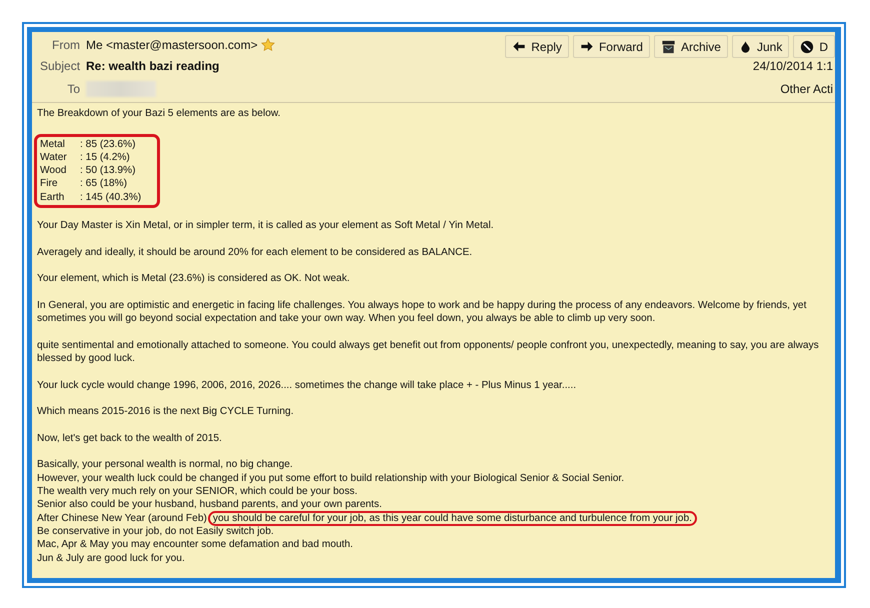  I want to click on paragraph: Your element, which is Metal (23.6%) is considered as OK. Not weak., so click(194, 279).